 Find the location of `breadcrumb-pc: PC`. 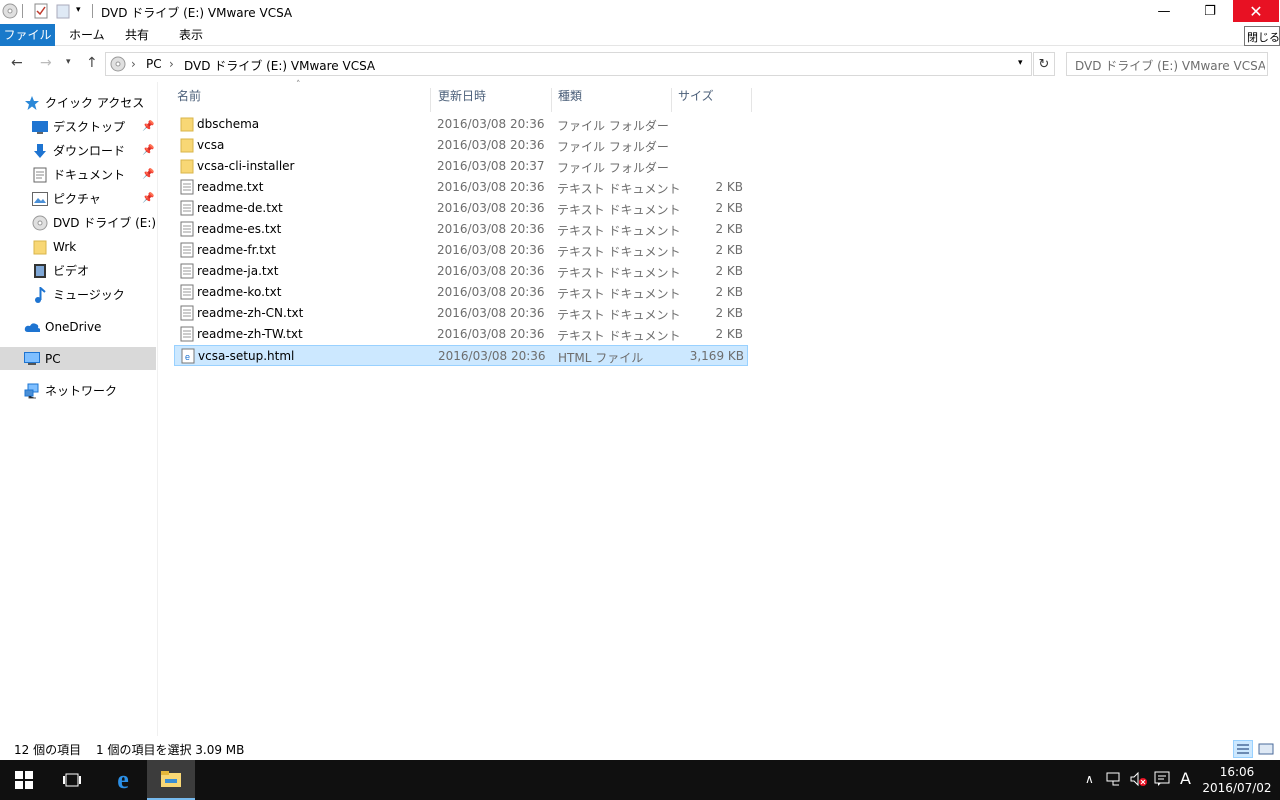

breadcrumb-pc: PC is located at coordinates (154, 64).